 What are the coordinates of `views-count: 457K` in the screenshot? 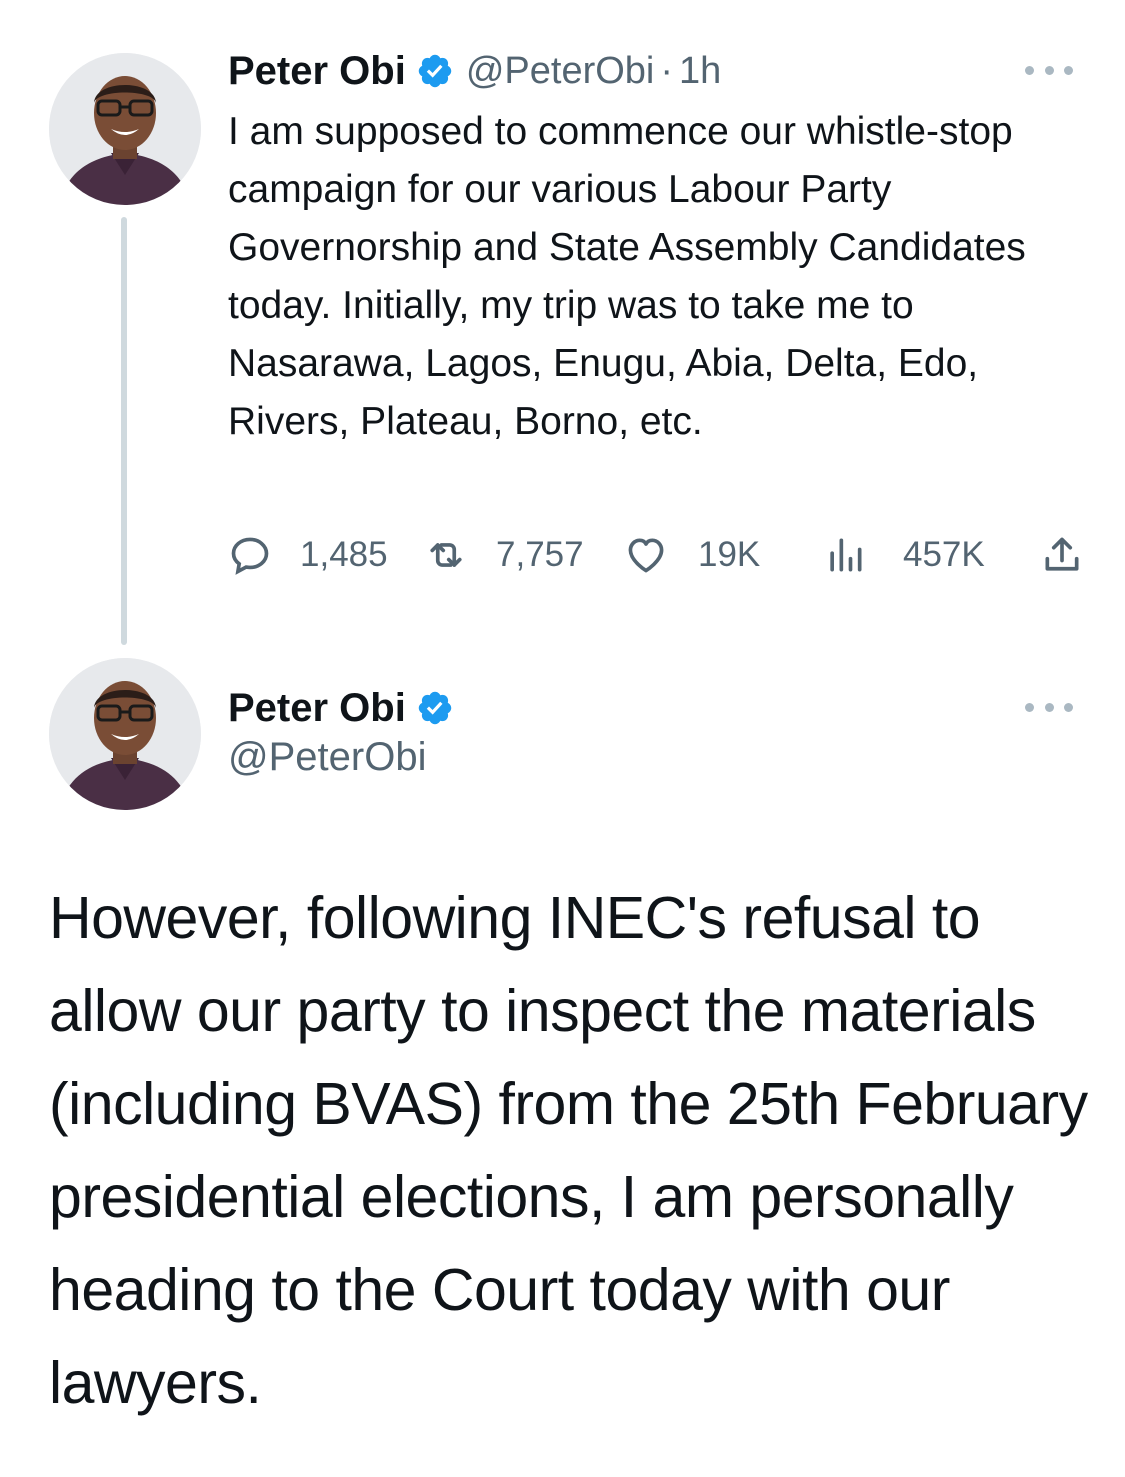 It's located at (944, 554).